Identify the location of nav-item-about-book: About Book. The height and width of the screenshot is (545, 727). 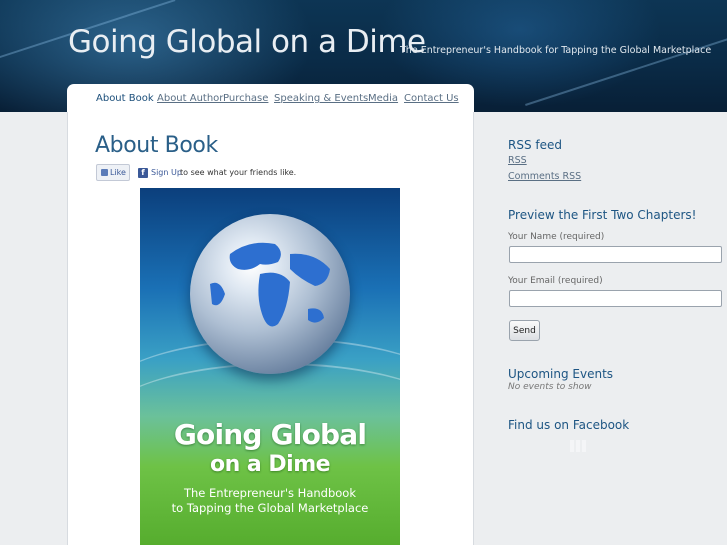
(125, 98).